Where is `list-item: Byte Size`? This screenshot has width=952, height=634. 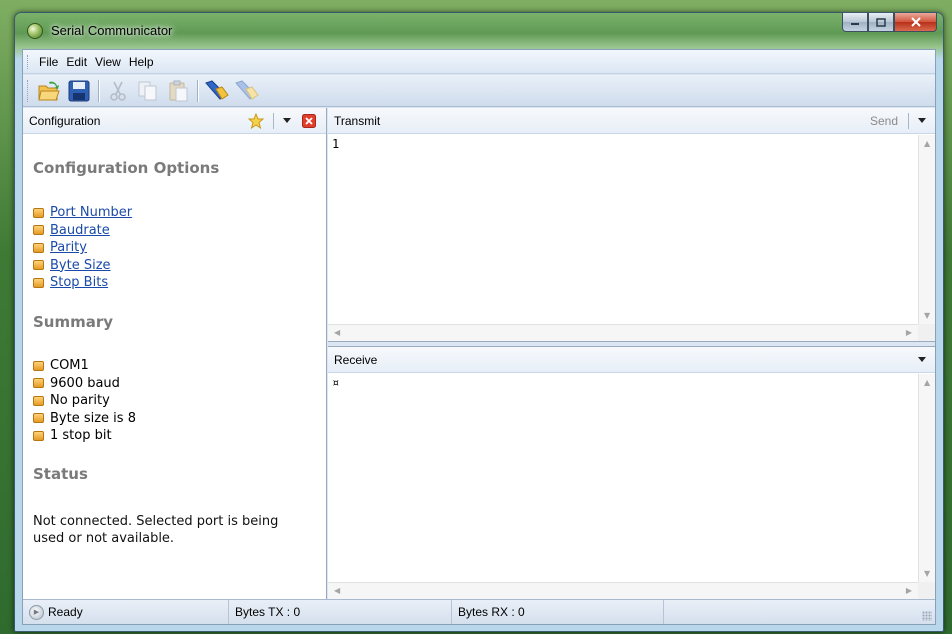
list-item: Byte Size is located at coordinates (82, 266).